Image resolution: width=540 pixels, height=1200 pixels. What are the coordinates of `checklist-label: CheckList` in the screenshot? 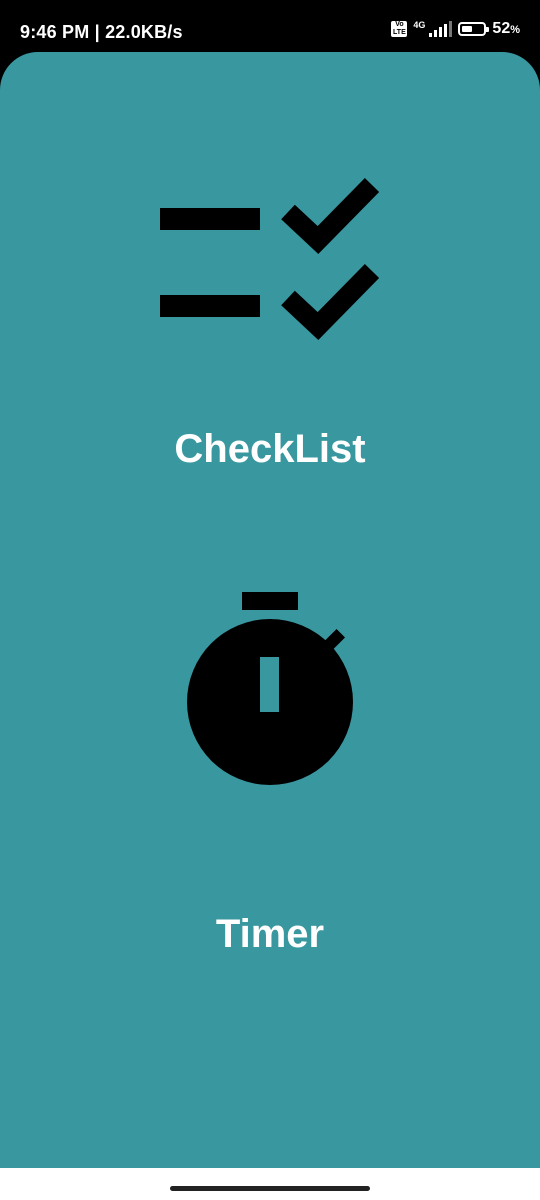 It's located at (270, 449).